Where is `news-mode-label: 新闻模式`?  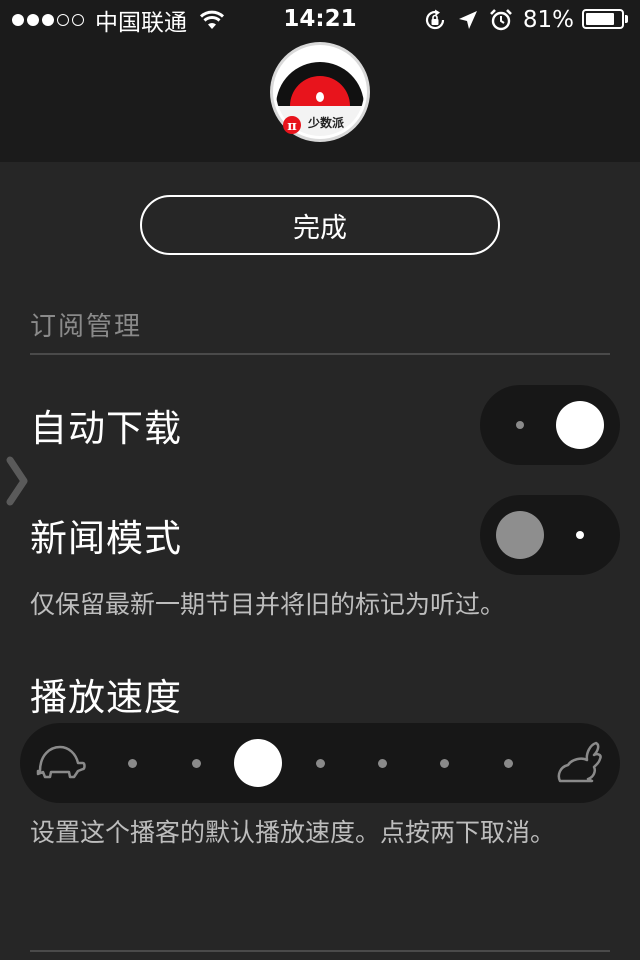
news-mode-label: 新闻模式 is located at coordinates (106, 538).